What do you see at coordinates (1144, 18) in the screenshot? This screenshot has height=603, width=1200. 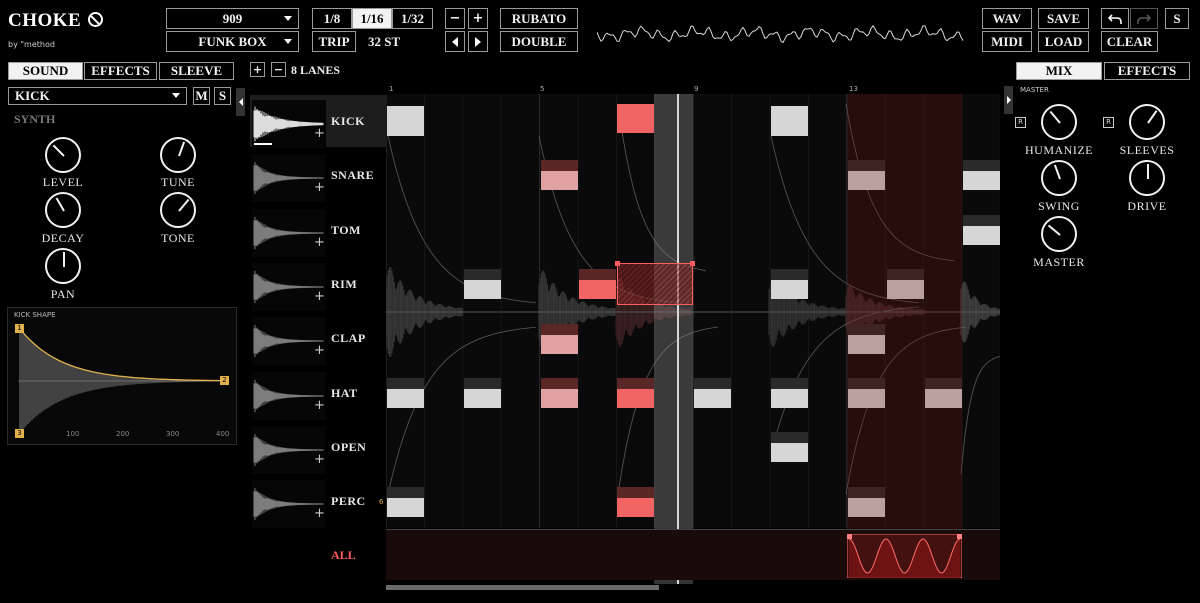 I see `redo-button` at bounding box center [1144, 18].